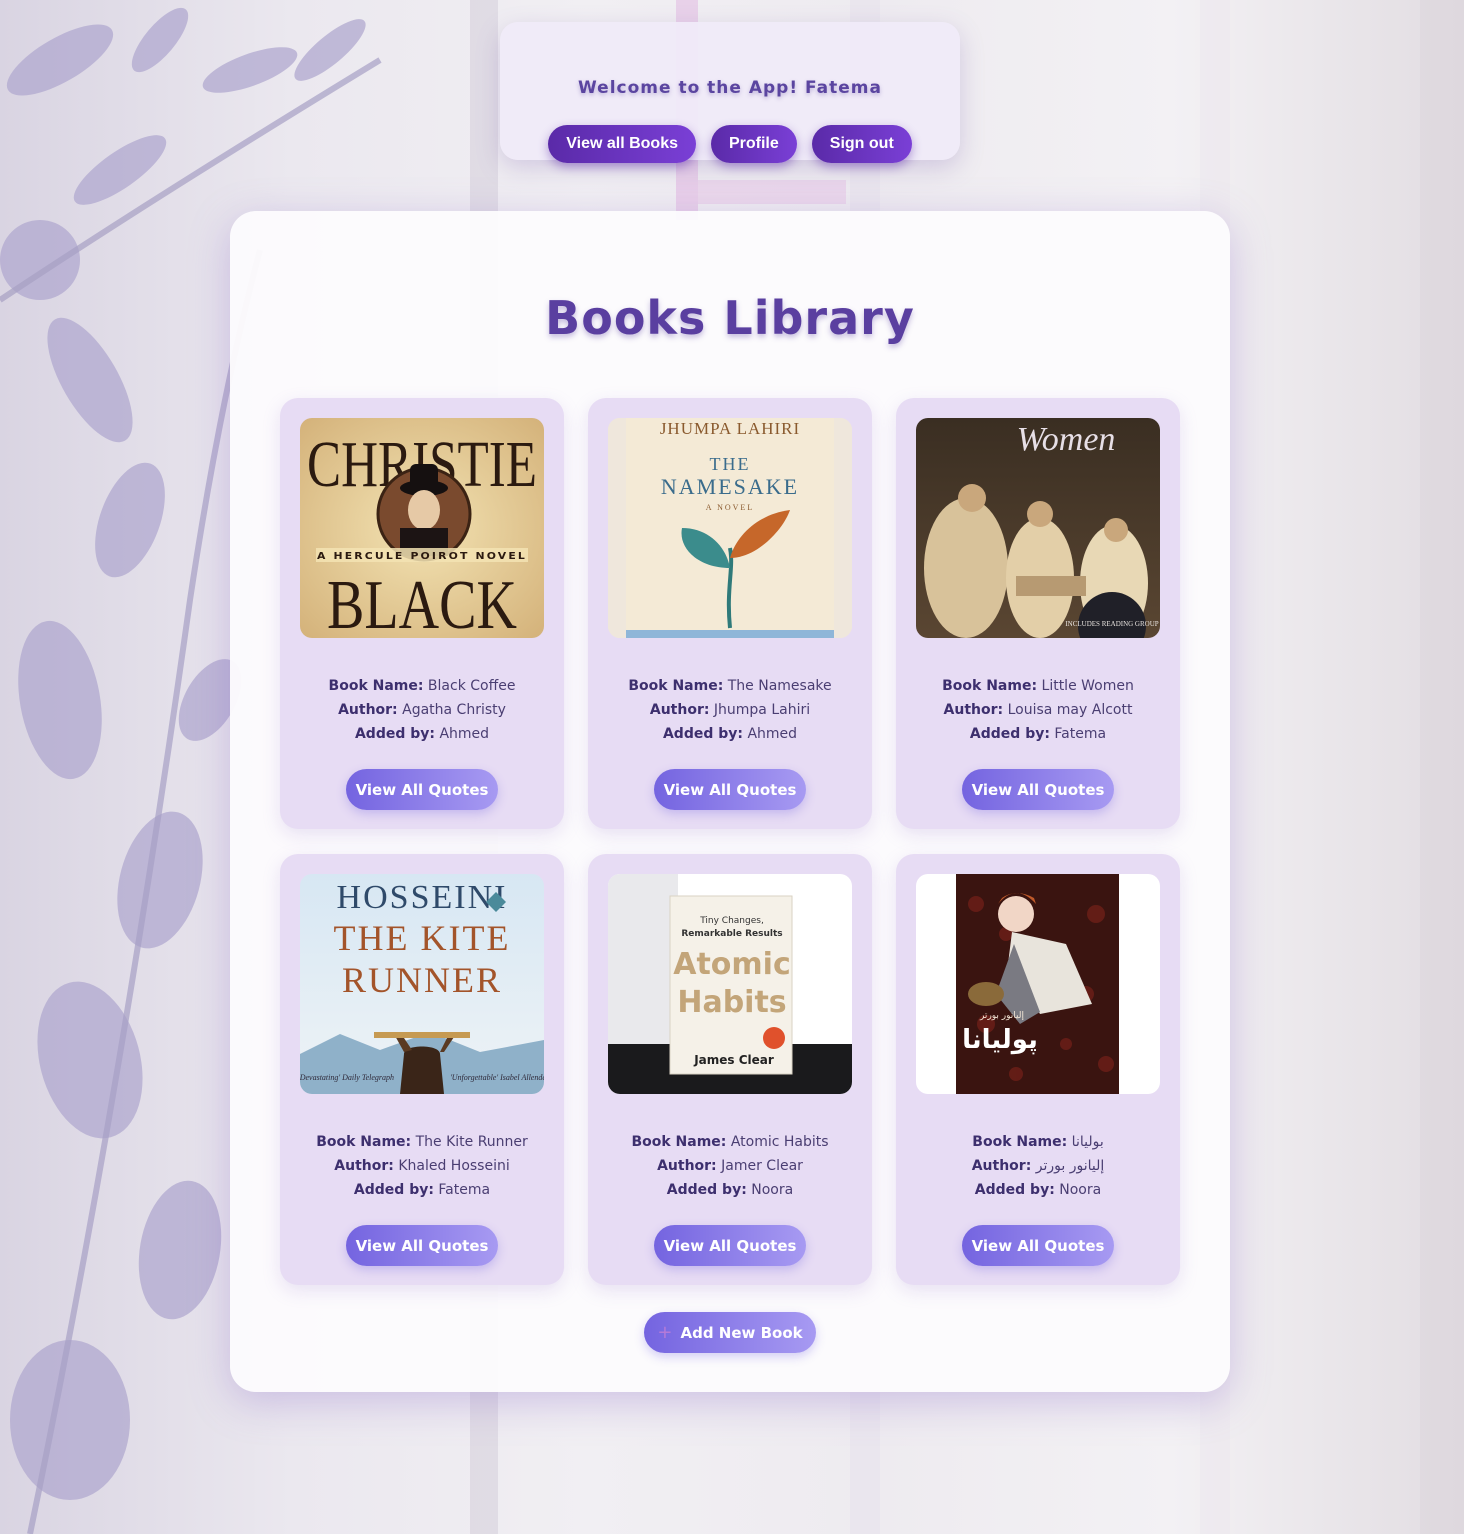  What do you see at coordinates (730, 528) in the screenshot?
I see `book-cover: JHUMPA LAHIRI THE NAMESAKE A NOVEL` at bounding box center [730, 528].